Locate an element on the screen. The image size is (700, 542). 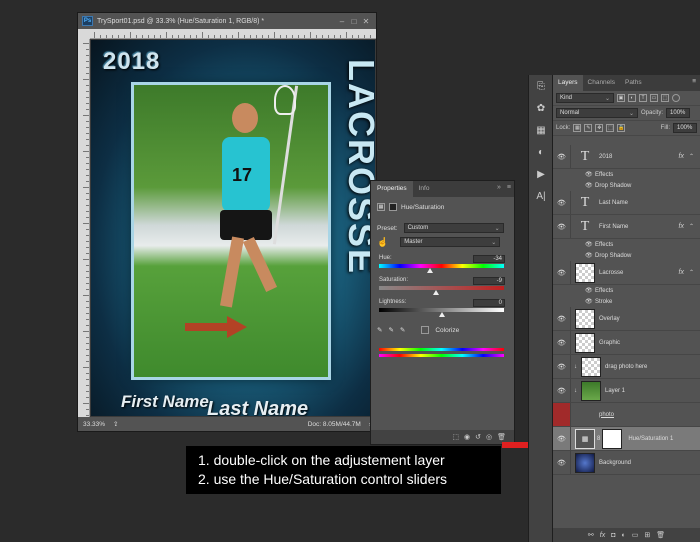
eye-hidden-icon: . is located at coordinates (562, 414).